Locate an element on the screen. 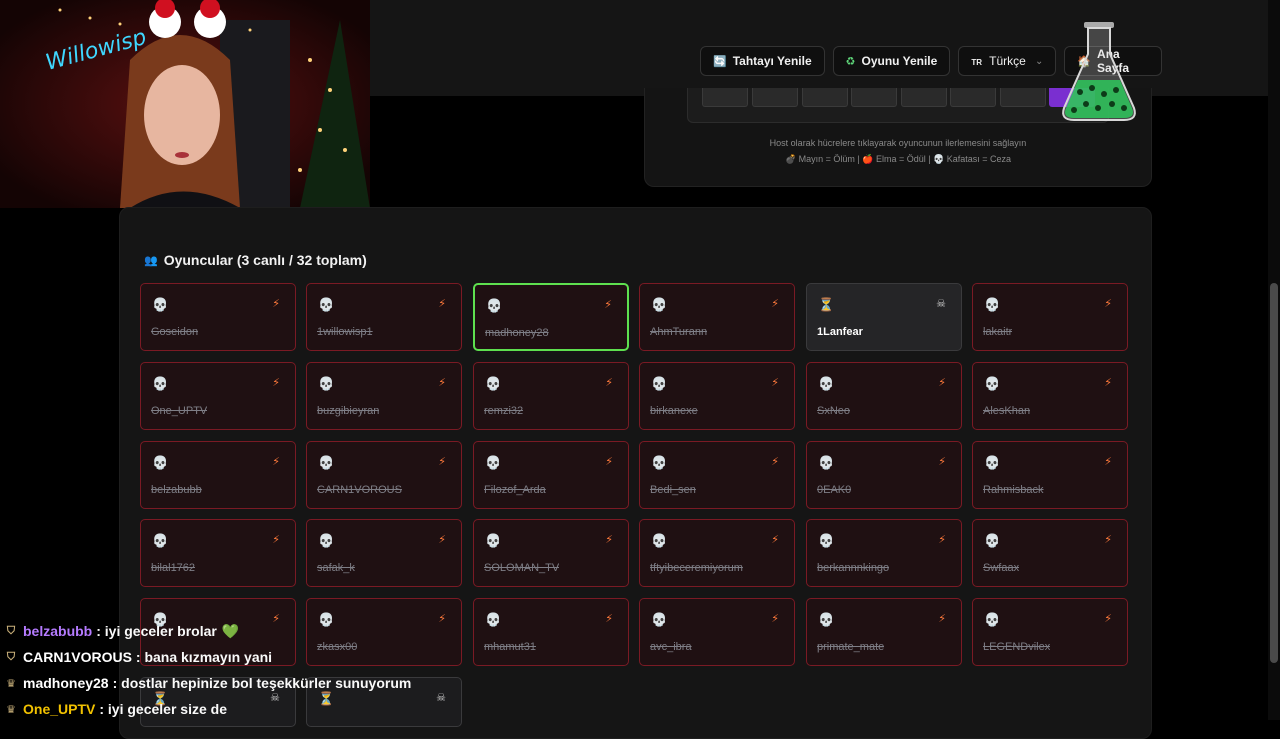 This screenshot has width=1280, height=739. player-card: 💀 ⚡ lakaitr is located at coordinates (1050, 317).